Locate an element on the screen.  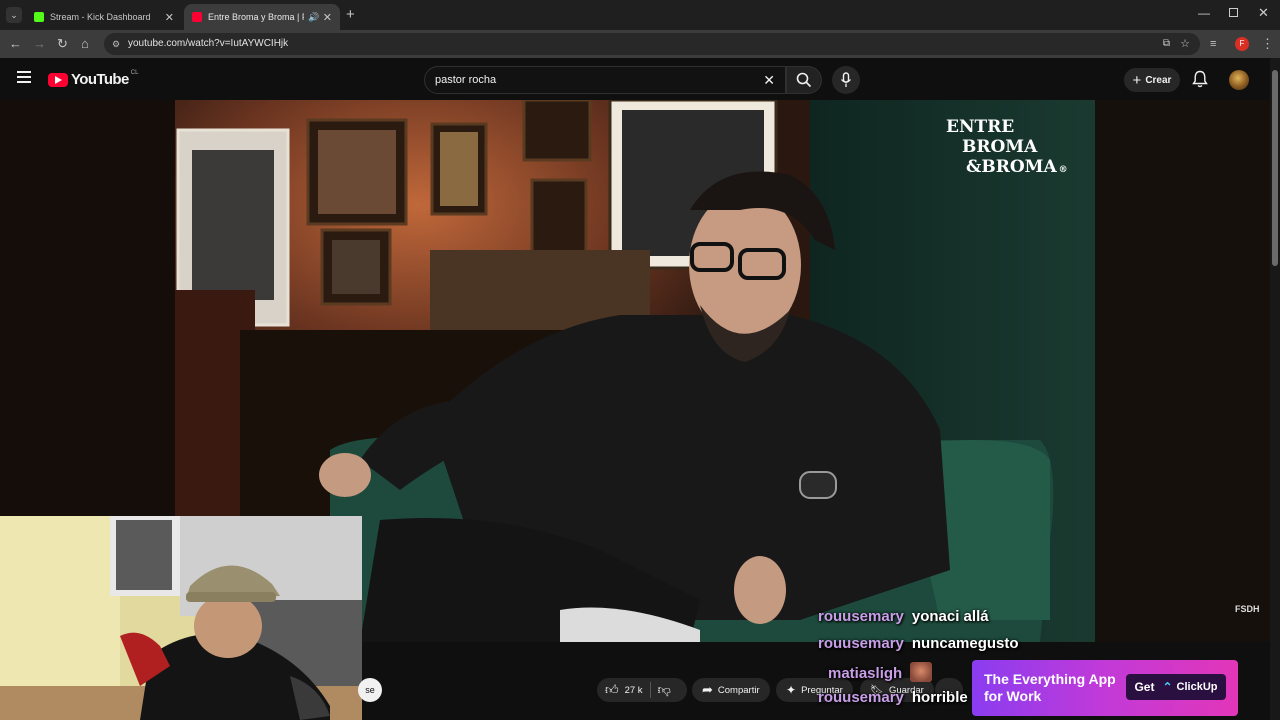
chat-message: rouusemary yonaci allá is located at coordinates (903, 616).